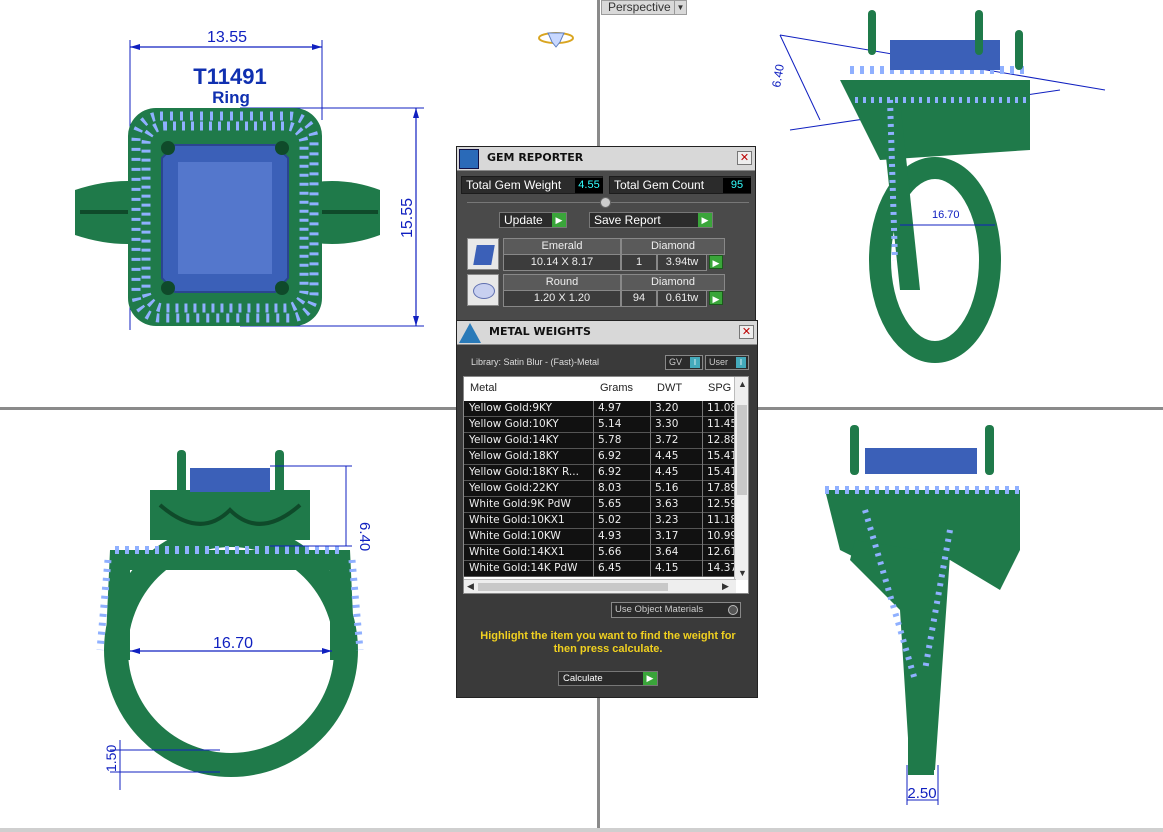  What do you see at coordinates (680, 7) in the screenshot?
I see `chevron-down-icon: ▼` at bounding box center [680, 7].